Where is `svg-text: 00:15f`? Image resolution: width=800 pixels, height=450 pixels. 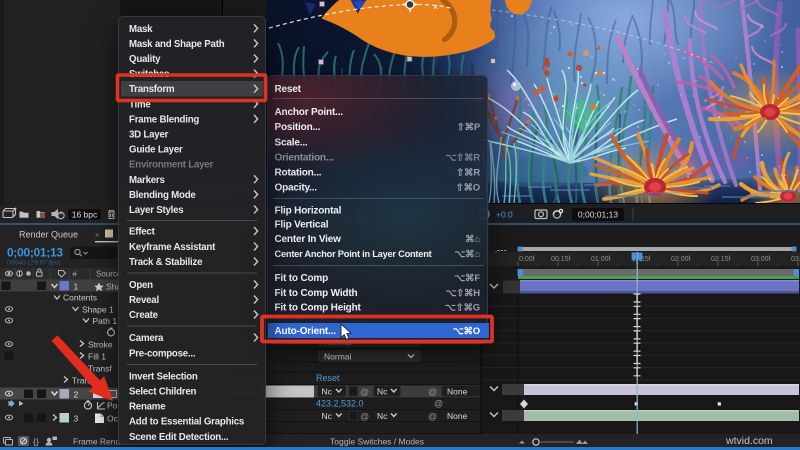 svg-text: 00:15f is located at coordinates (561, 259).